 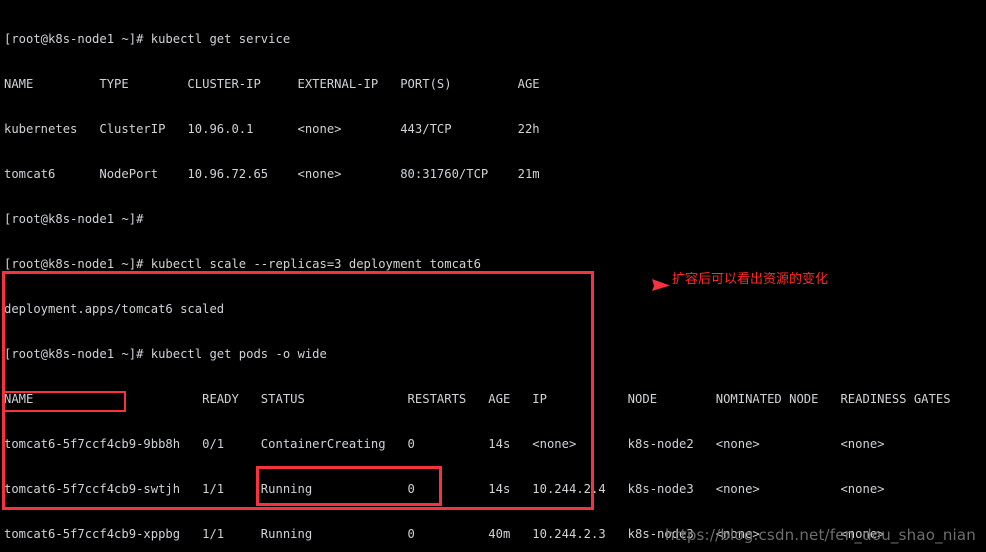 I want to click on terminal-line: [root@k8s-node1 ~]#, so click(x=77, y=219).